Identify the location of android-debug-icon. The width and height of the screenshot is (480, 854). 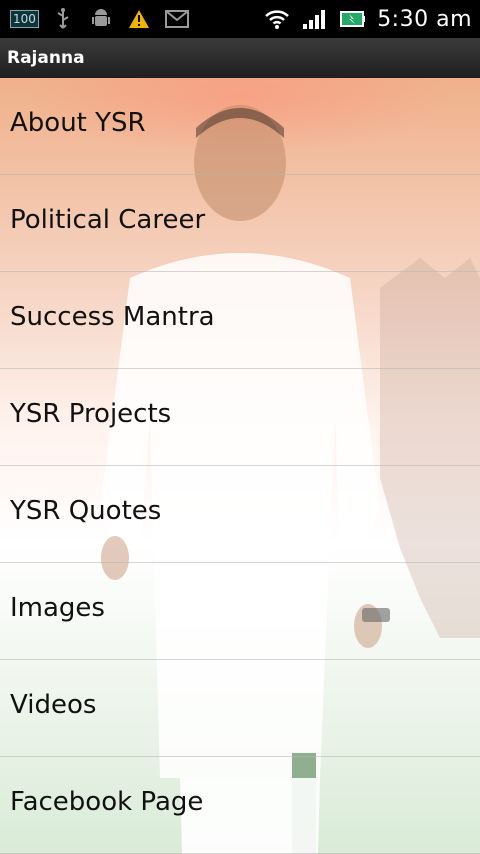
(101, 19).